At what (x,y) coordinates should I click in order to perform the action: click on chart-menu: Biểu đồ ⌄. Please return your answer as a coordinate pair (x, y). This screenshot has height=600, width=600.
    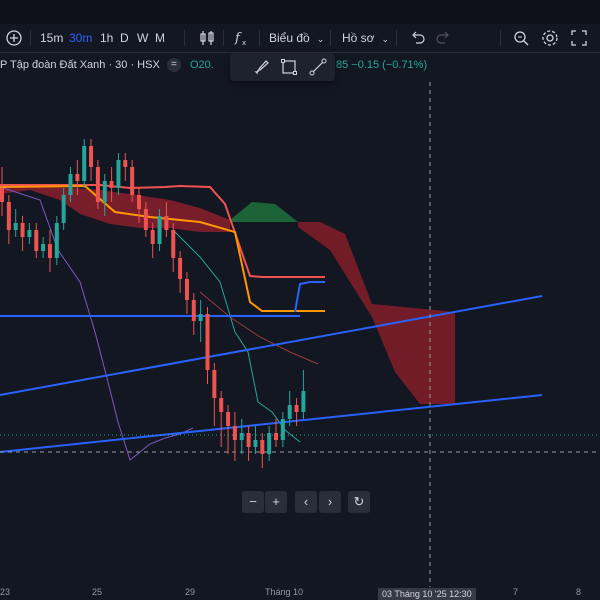
    Looking at the image, I should click on (296, 38).